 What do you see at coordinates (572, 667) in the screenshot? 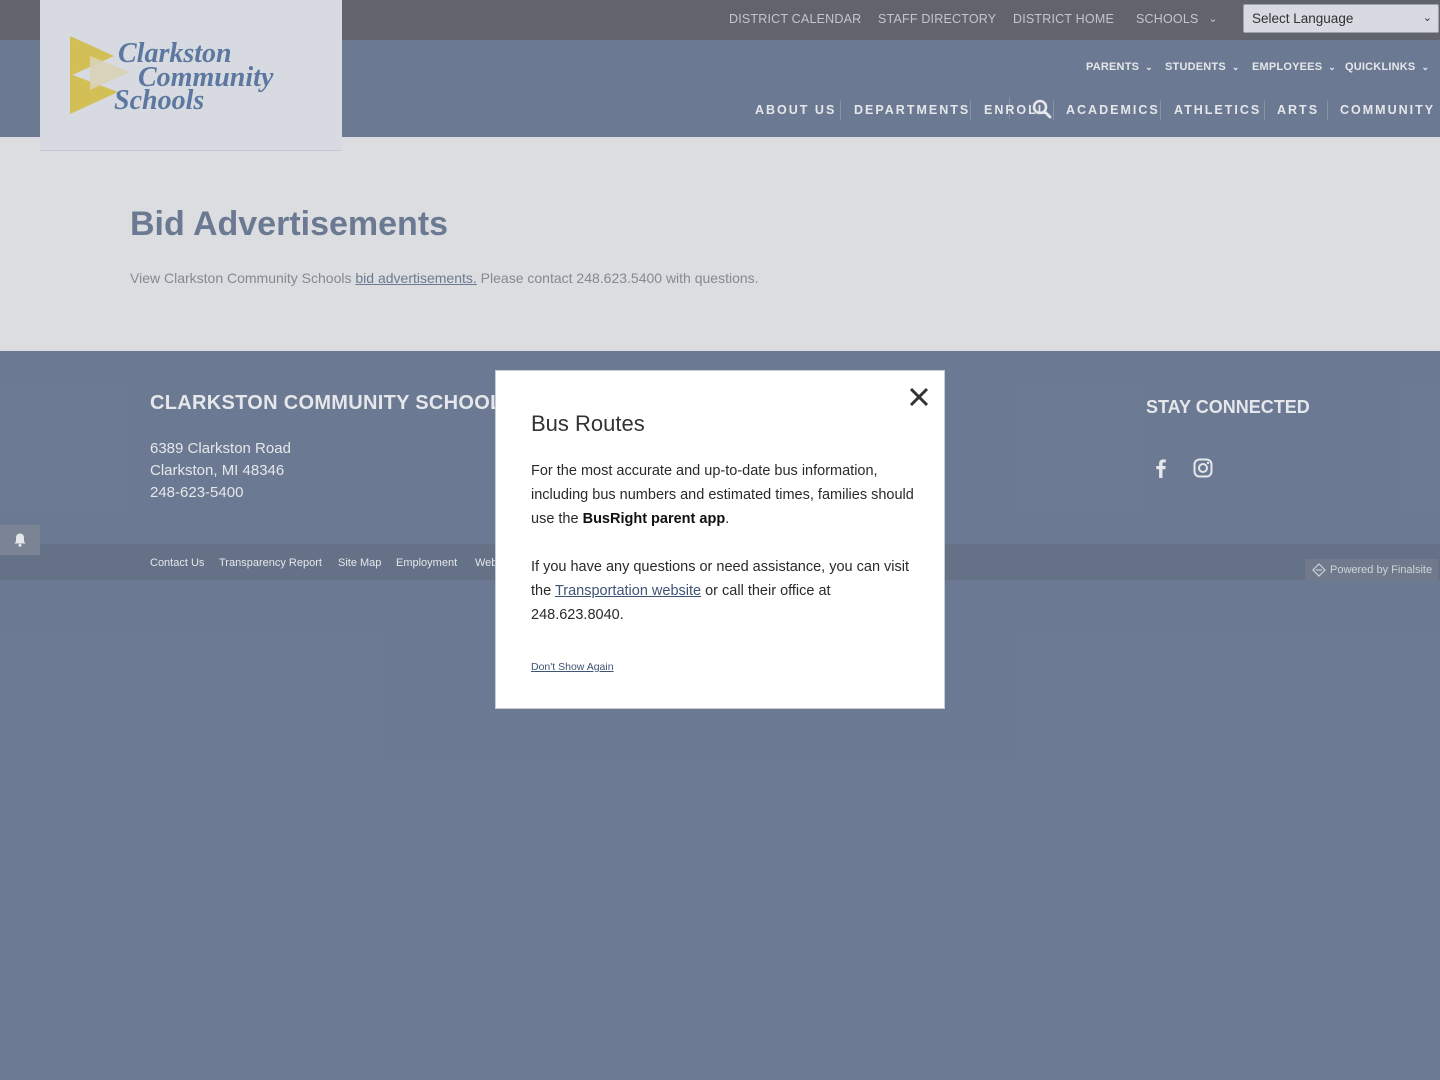
I see `dont-show-again-link: Don't Show Again` at bounding box center [572, 667].